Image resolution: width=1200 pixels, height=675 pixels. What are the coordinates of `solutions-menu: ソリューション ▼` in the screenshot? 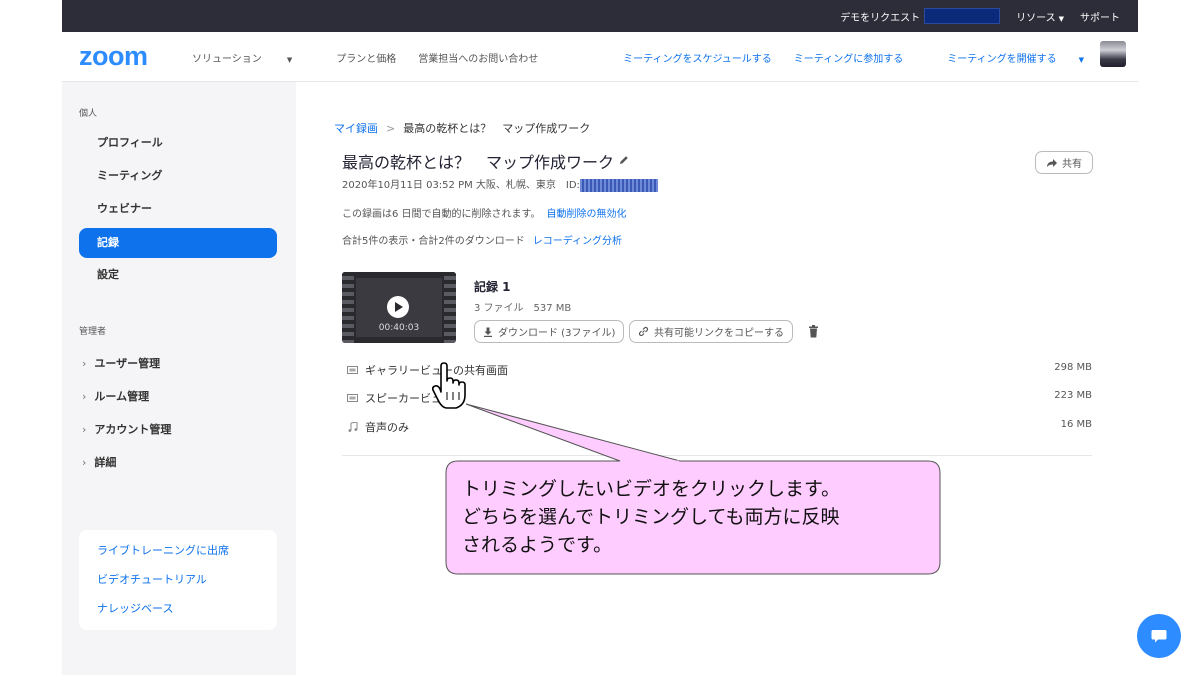 It's located at (253, 57).